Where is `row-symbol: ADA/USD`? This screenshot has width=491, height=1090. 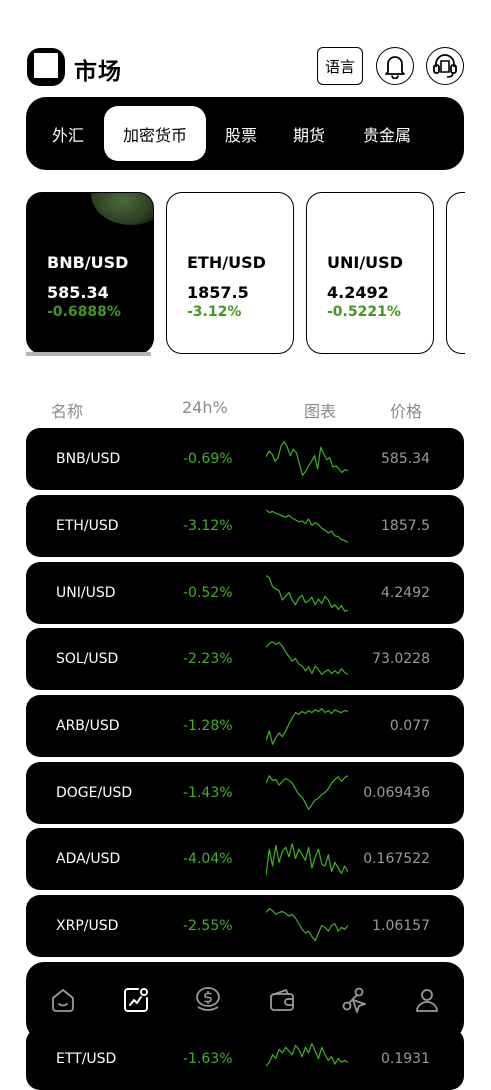
row-symbol: ADA/USD is located at coordinates (88, 859).